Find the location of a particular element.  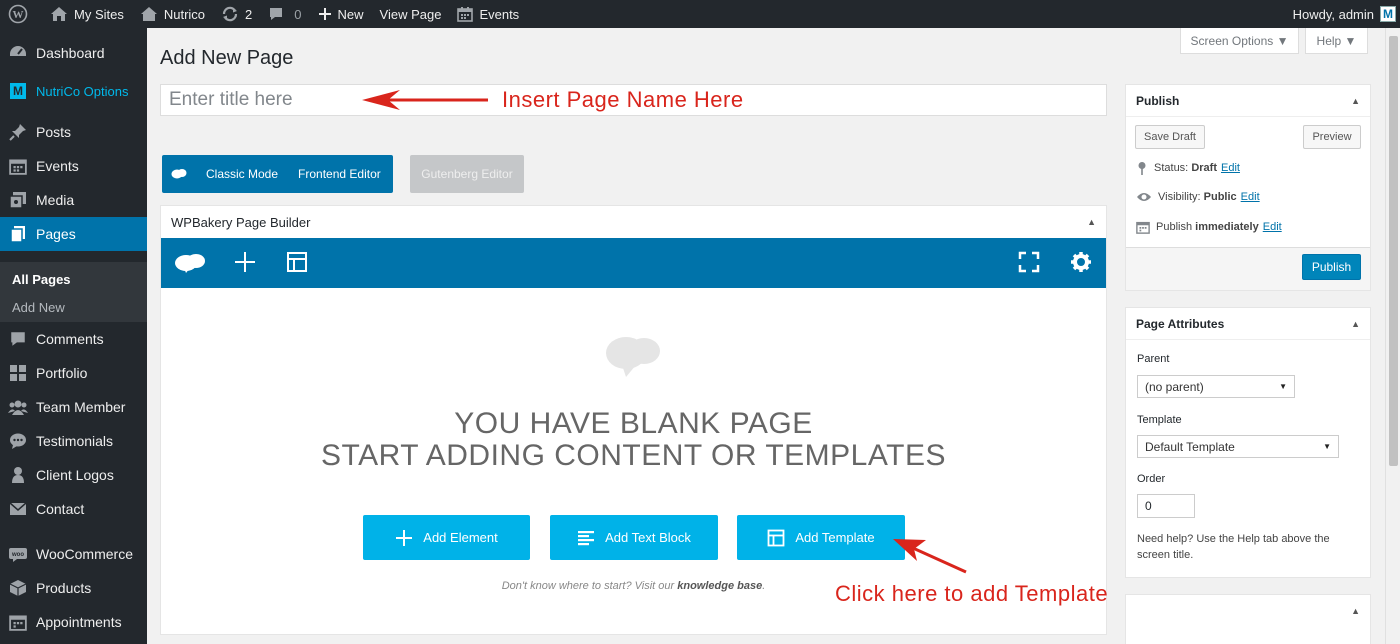

sidebar-item-team-member: Team Member is located at coordinates (73, 407).